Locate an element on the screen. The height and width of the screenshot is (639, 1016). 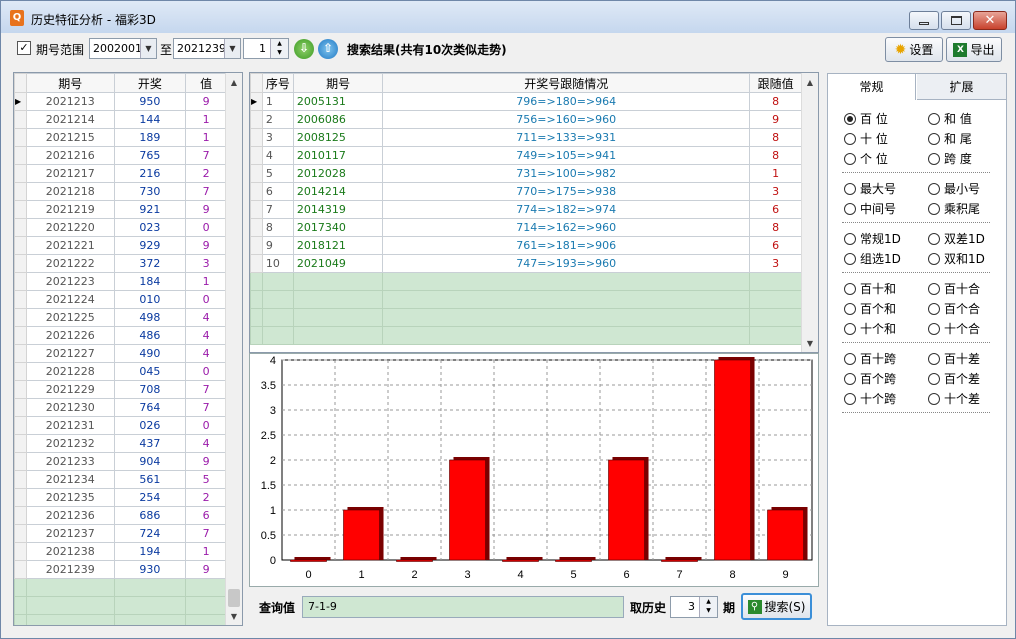
radio-selected-icon is located at coordinates (850, 118).